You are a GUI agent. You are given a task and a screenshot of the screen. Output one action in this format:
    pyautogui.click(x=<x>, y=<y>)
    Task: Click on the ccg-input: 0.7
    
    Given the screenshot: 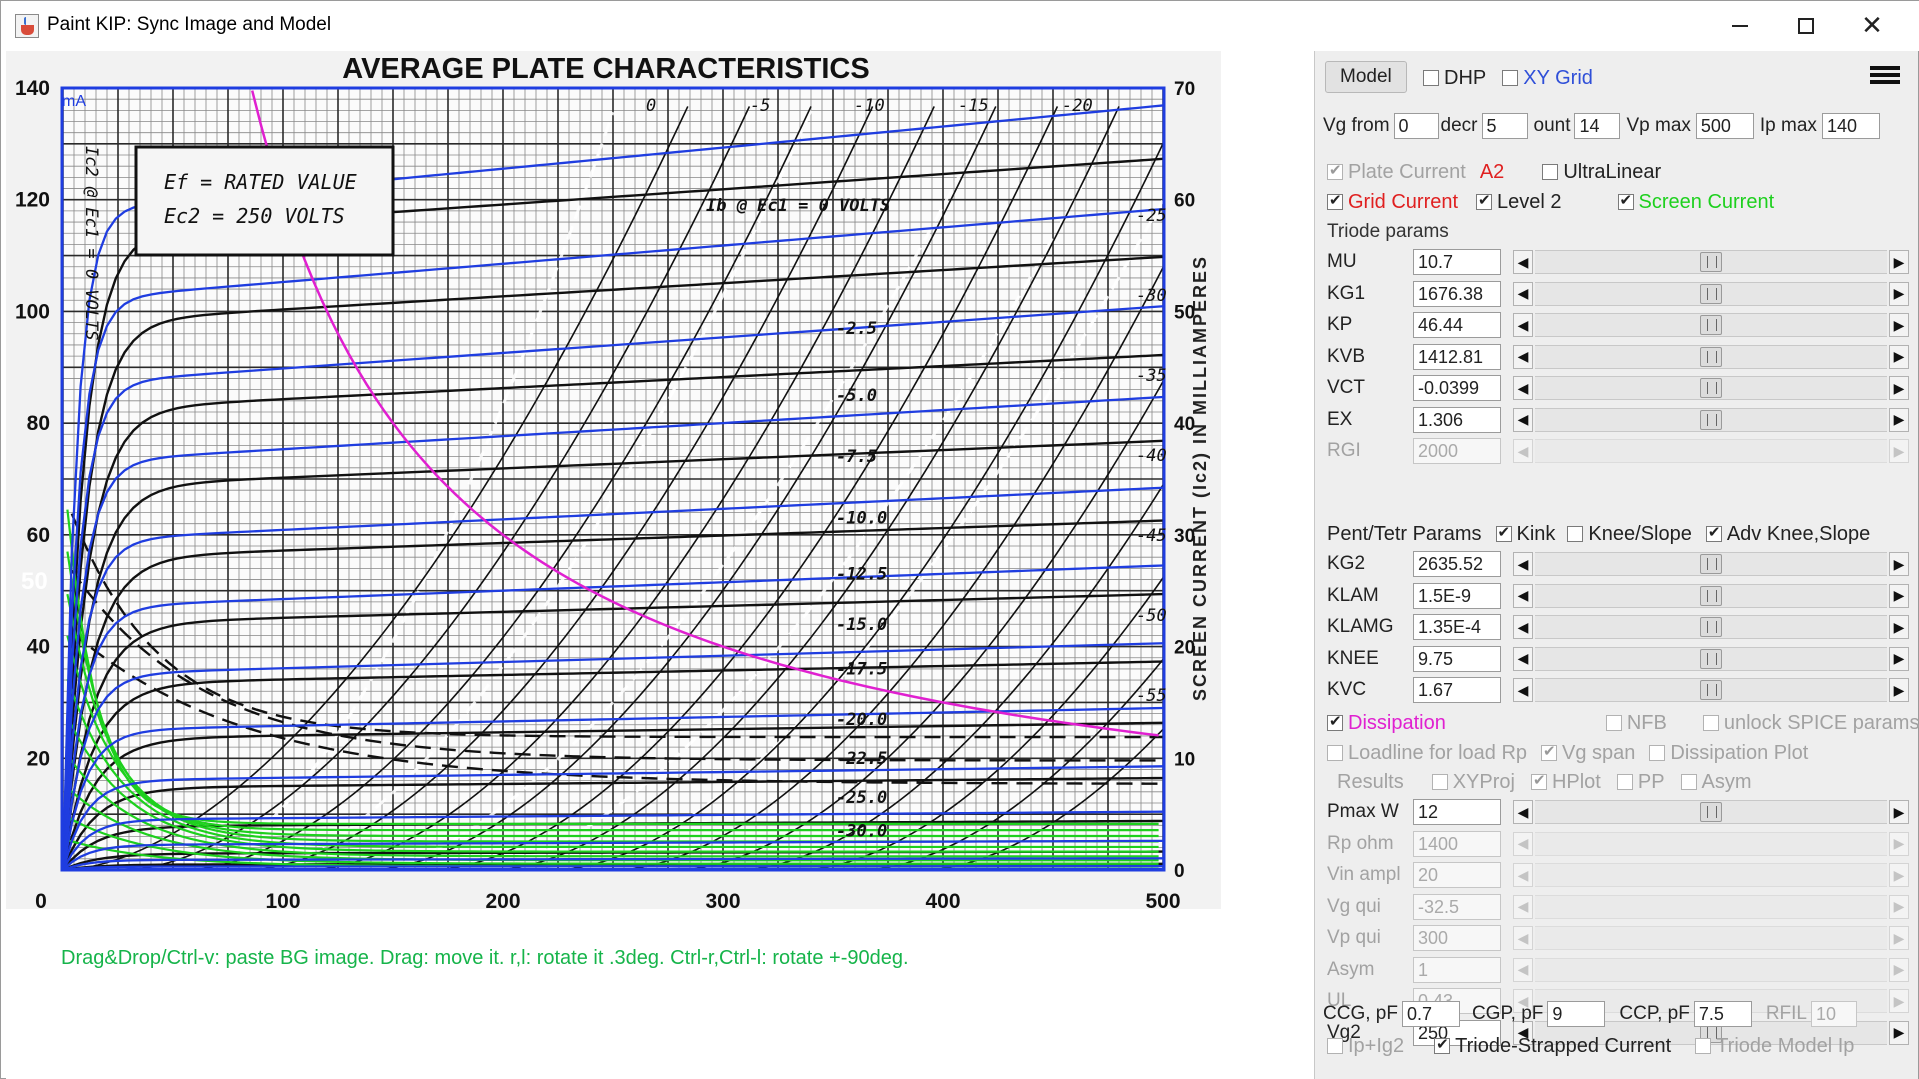 What is the action you would take?
    pyautogui.click(x=1430, y=1014)
    